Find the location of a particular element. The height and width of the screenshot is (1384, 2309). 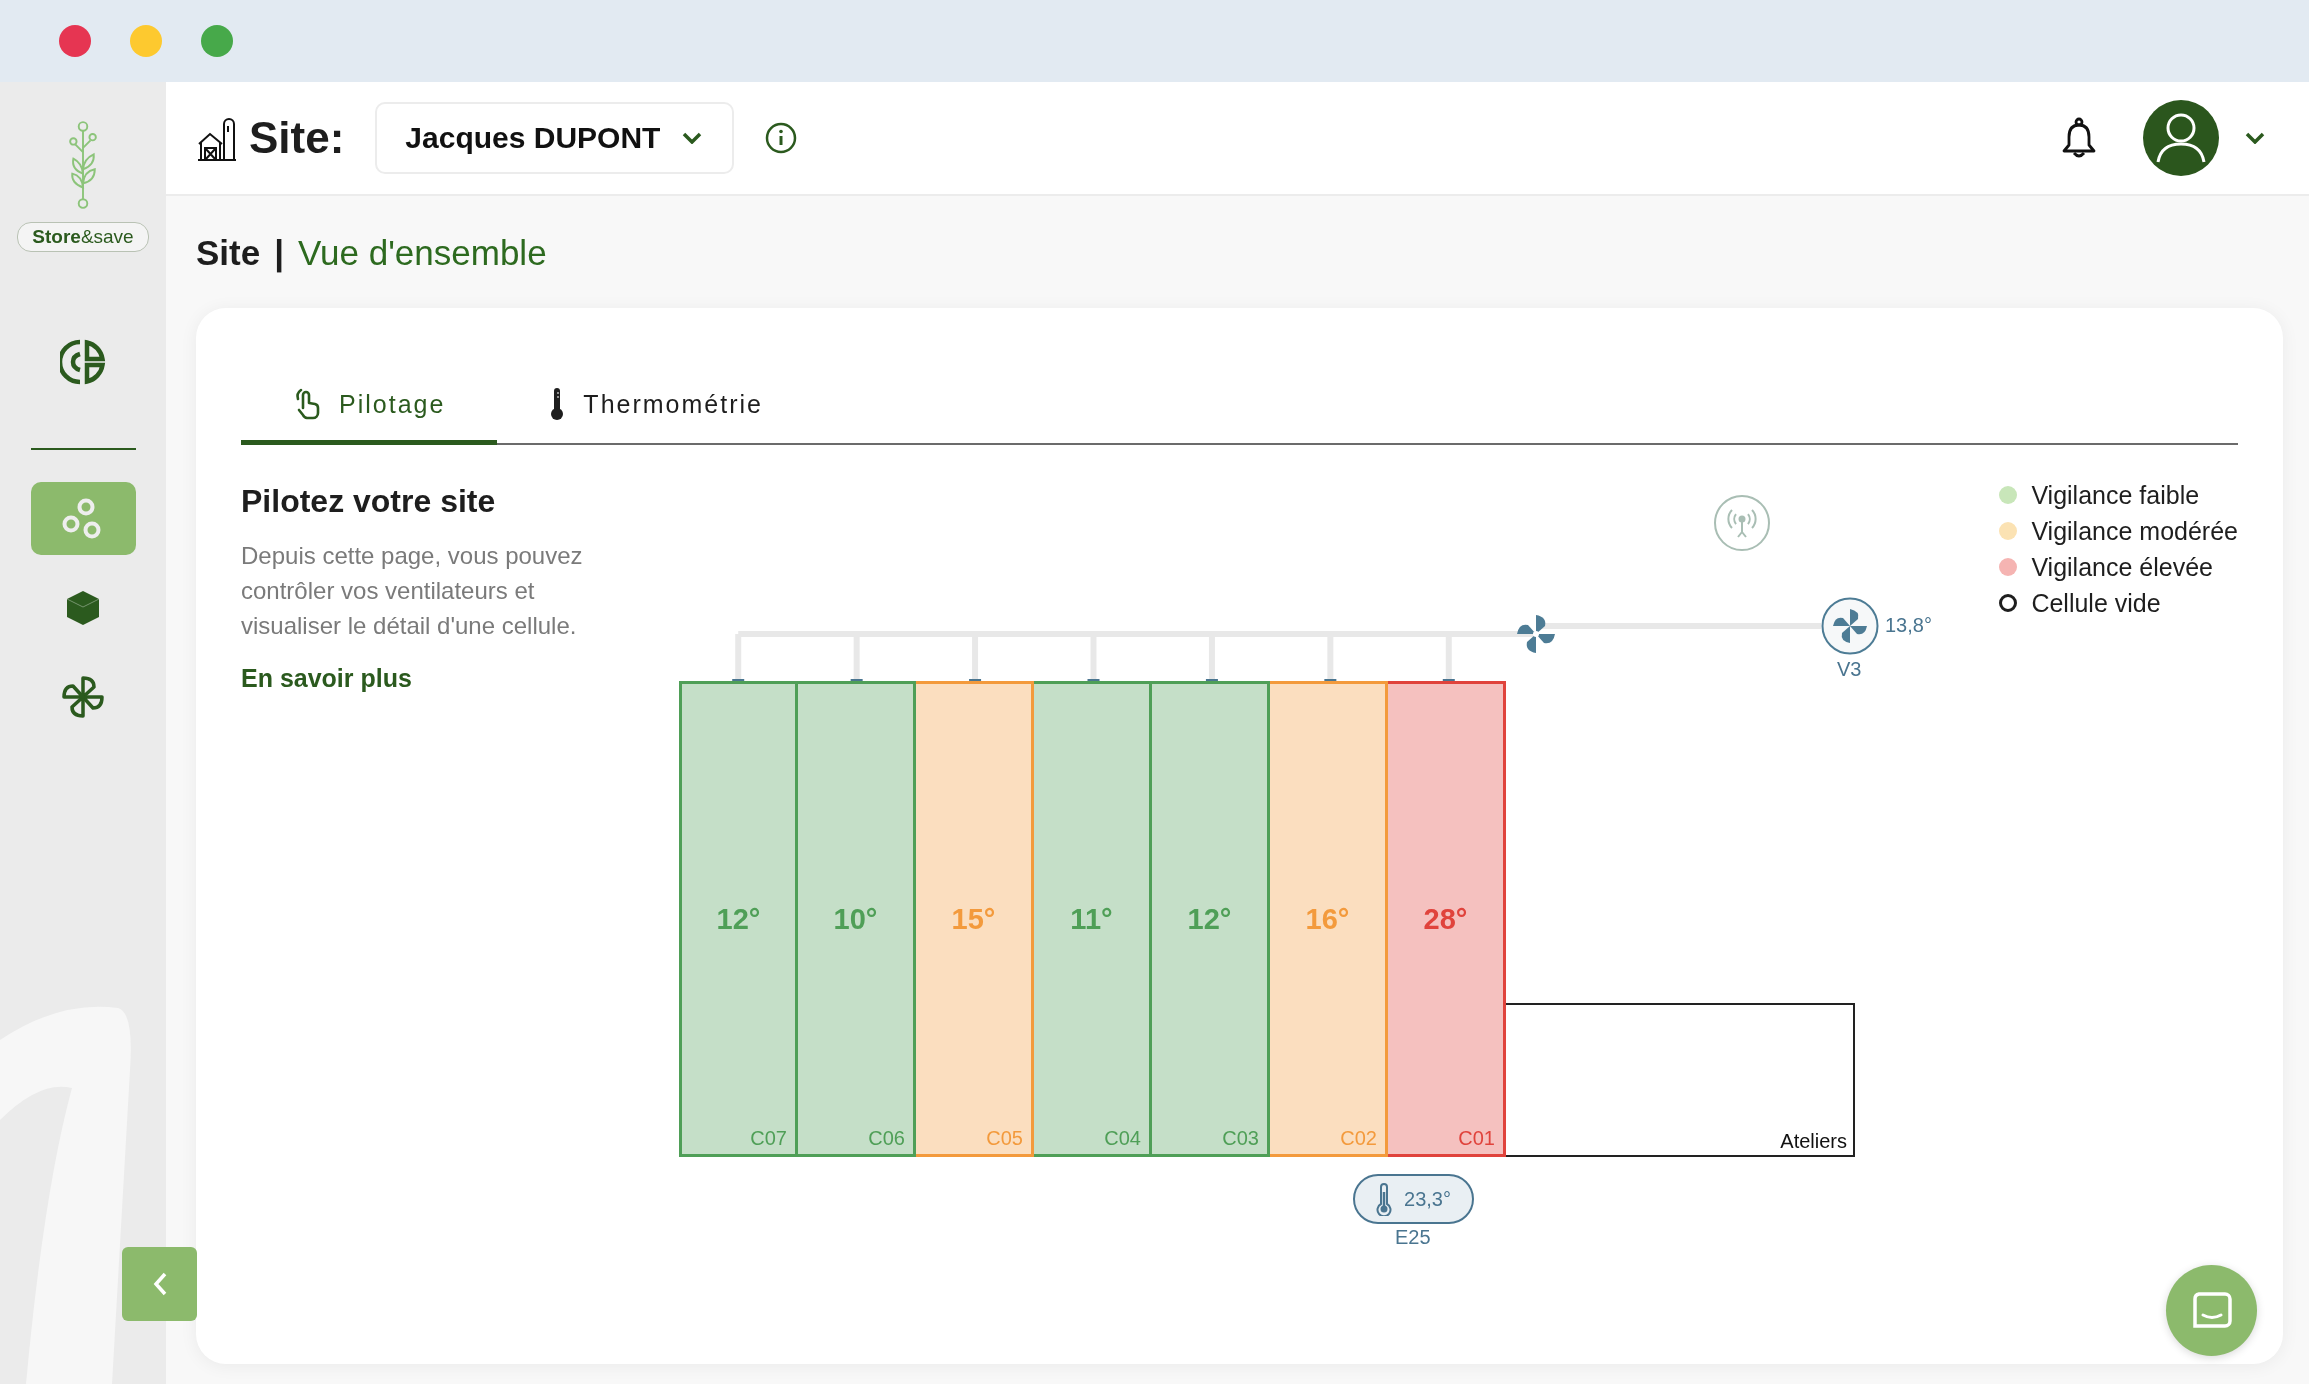

cell-label: C03 is located at coordinates (1240, 1138).